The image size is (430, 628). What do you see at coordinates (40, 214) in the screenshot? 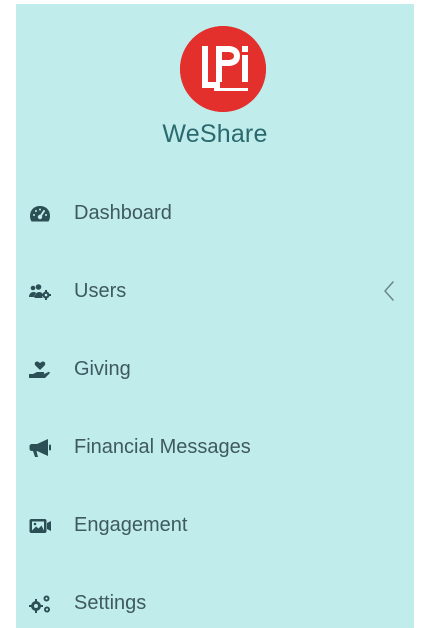
I see `tachometer-icon` at bounding box center [40, 214].